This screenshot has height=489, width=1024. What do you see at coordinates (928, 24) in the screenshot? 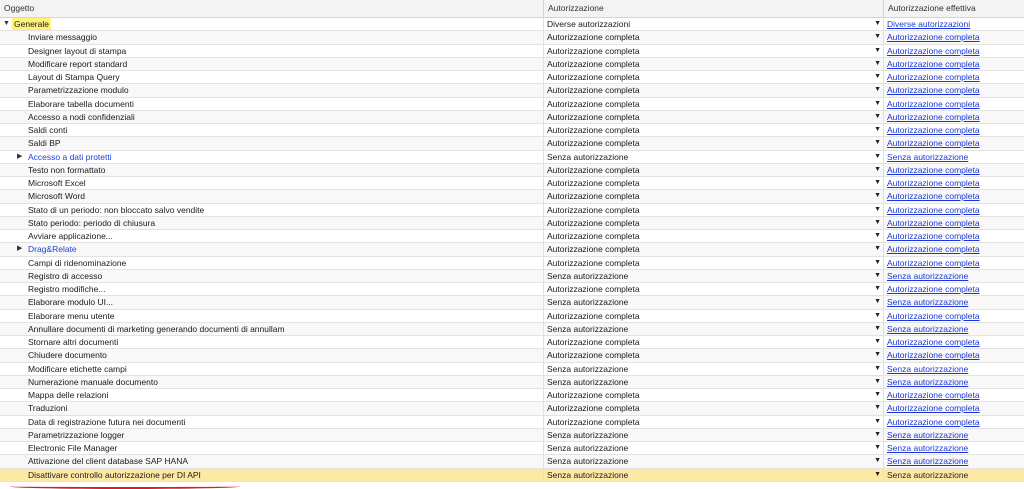
I see `effective-authorization-link: Diverse autorizzazioni` at bounding box center [928, 24].